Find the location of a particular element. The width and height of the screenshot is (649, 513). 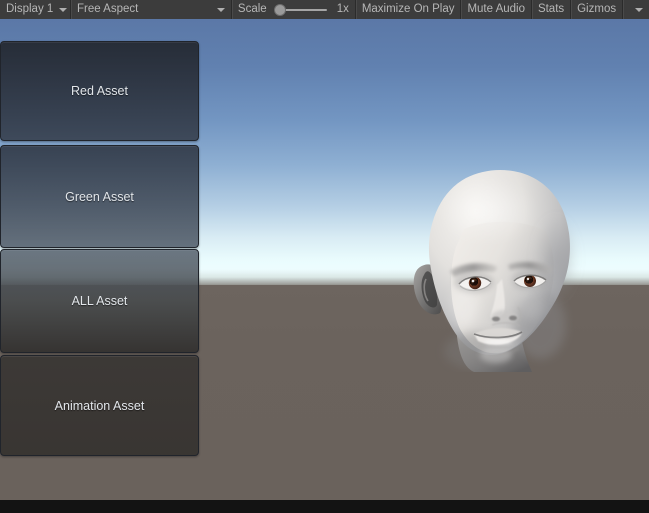

mute-audio-label: Mute Audio is located at coordinates (496, 9).